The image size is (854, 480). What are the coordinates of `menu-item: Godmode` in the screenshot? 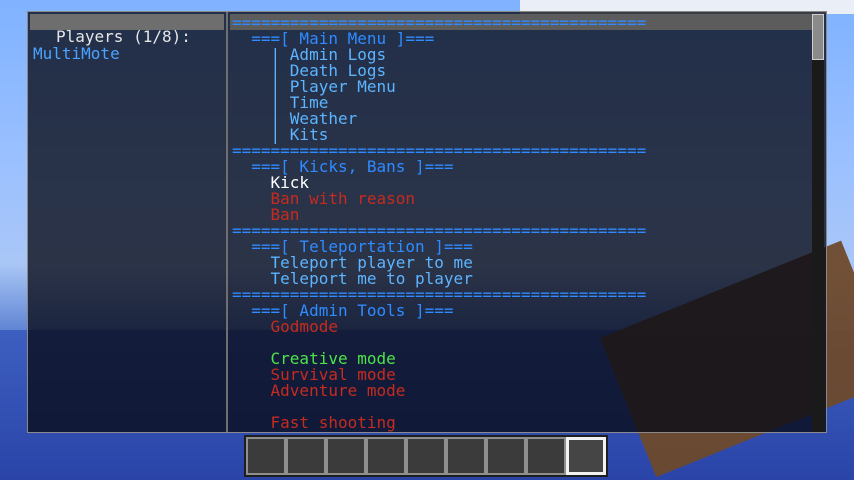 It's located at (285, 327).